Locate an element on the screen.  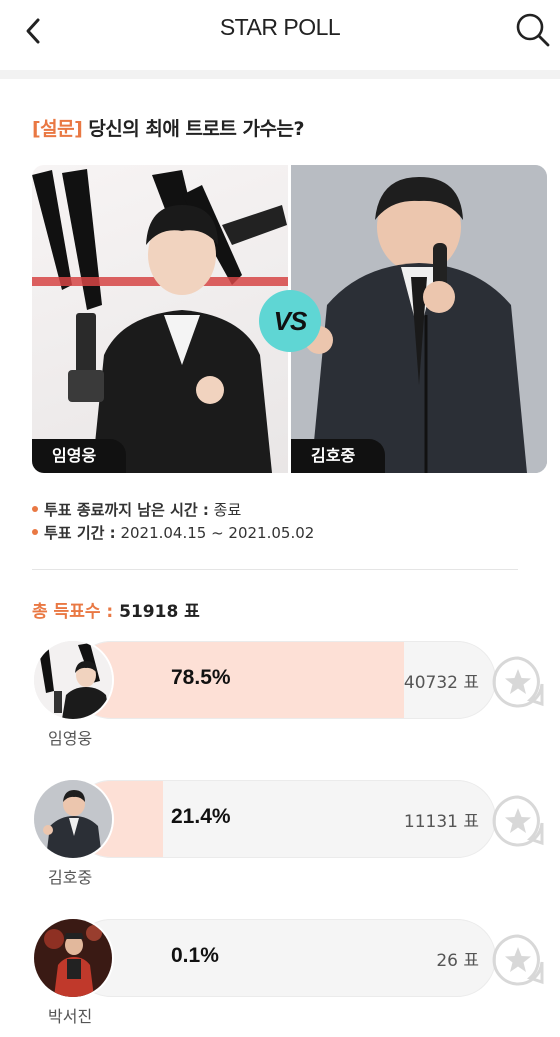
result-percent: 0.1% is located at coordinates (195, 955).